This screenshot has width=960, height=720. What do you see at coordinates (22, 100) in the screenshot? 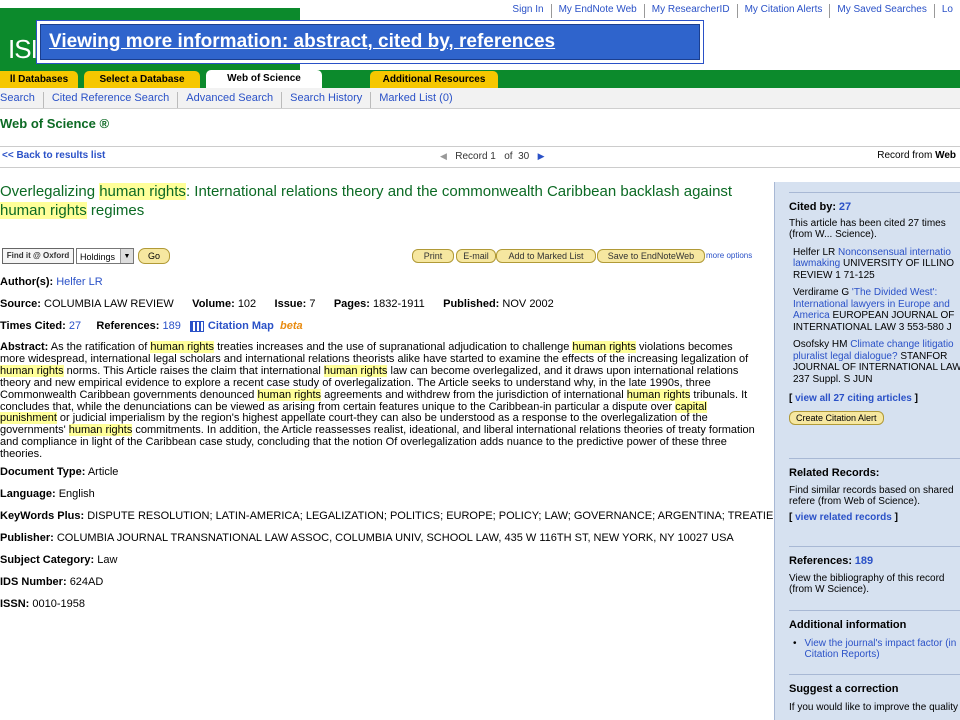
I see `subnav-search: Search` at bounding box center [22, 100].